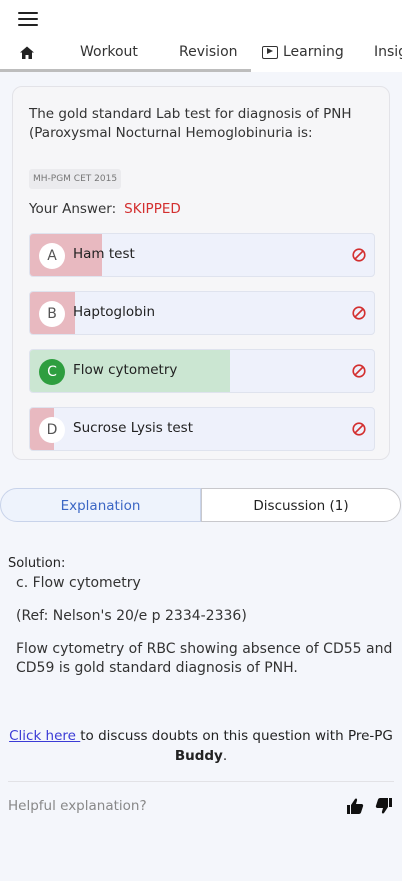 The width and height of the screenshot is (402, 881). I want to click on option-label: Flow cytometry, so click(125, 370).